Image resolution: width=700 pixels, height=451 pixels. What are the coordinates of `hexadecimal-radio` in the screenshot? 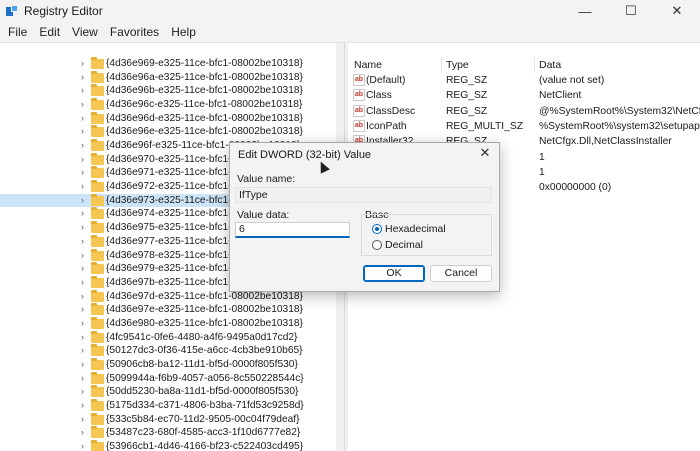 It's located at (377, 229).